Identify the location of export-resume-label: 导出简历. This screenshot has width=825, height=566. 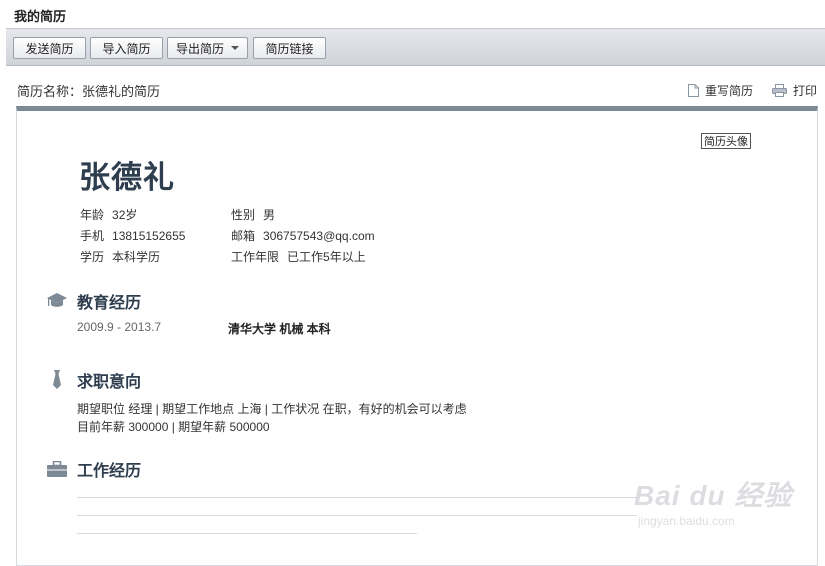
(199, 48).